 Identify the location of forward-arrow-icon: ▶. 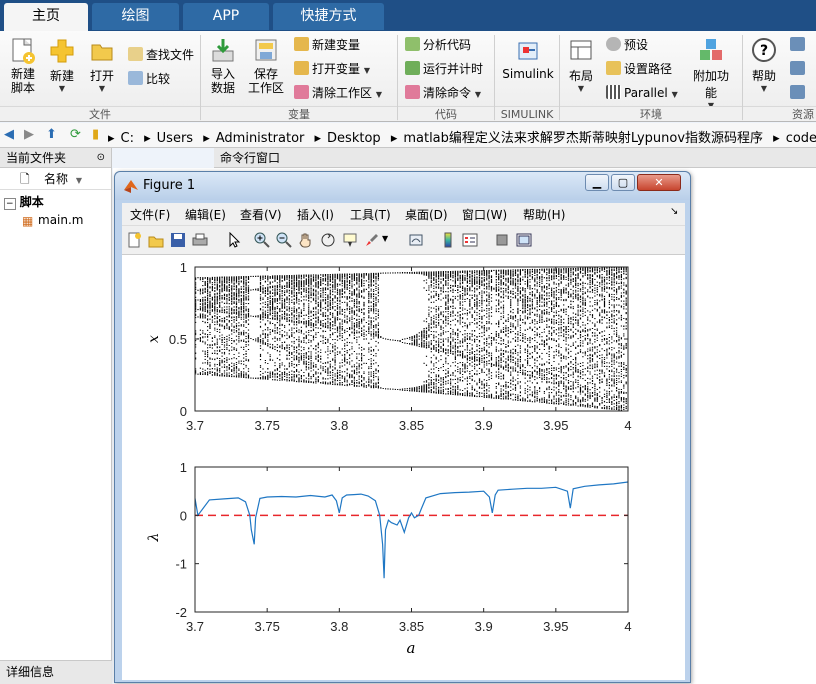
(29, 134).